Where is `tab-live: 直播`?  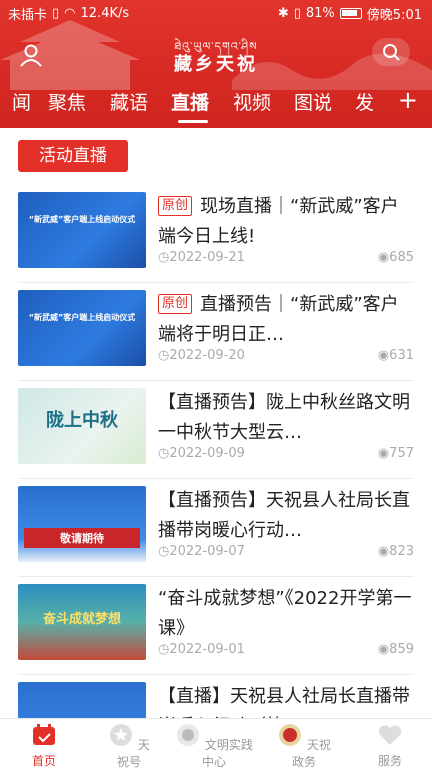
tab-live: 直播 is located at coordinates (190, 101).